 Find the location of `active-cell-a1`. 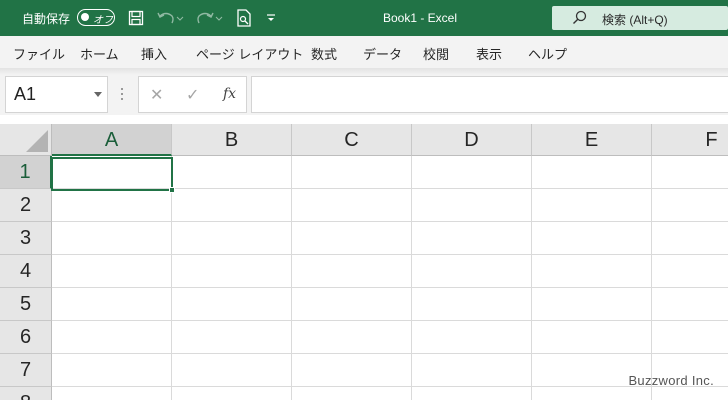

active-cell-a1 is located at coordinates (112, 174).